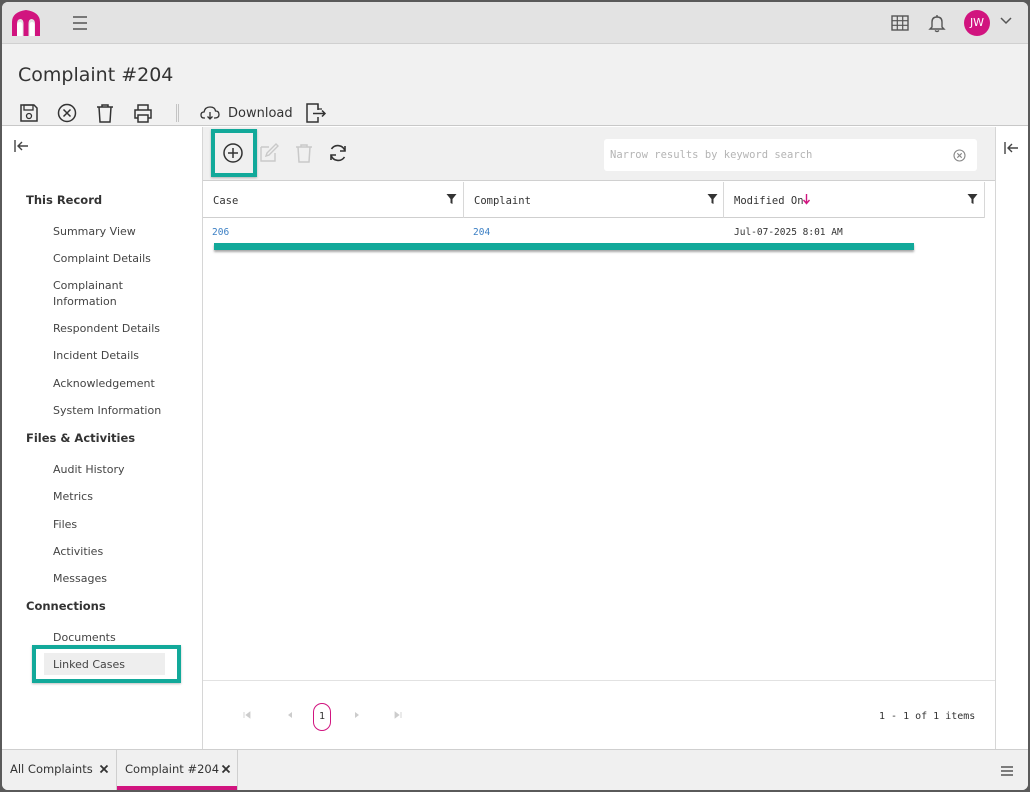 The image size is (1030, 792). I want to click on sort-descending-icon, so click(806, 199).